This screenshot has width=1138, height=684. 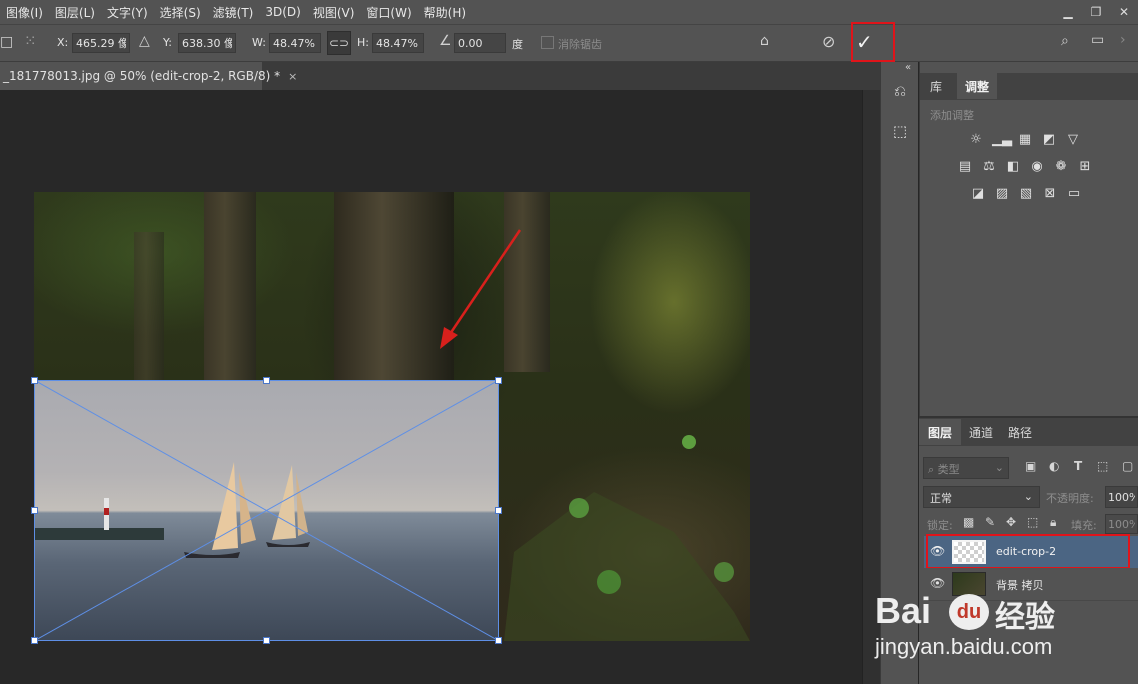 I want to click on window-controls: ▁ ❐ ✕, so click(x=1096, y=12).